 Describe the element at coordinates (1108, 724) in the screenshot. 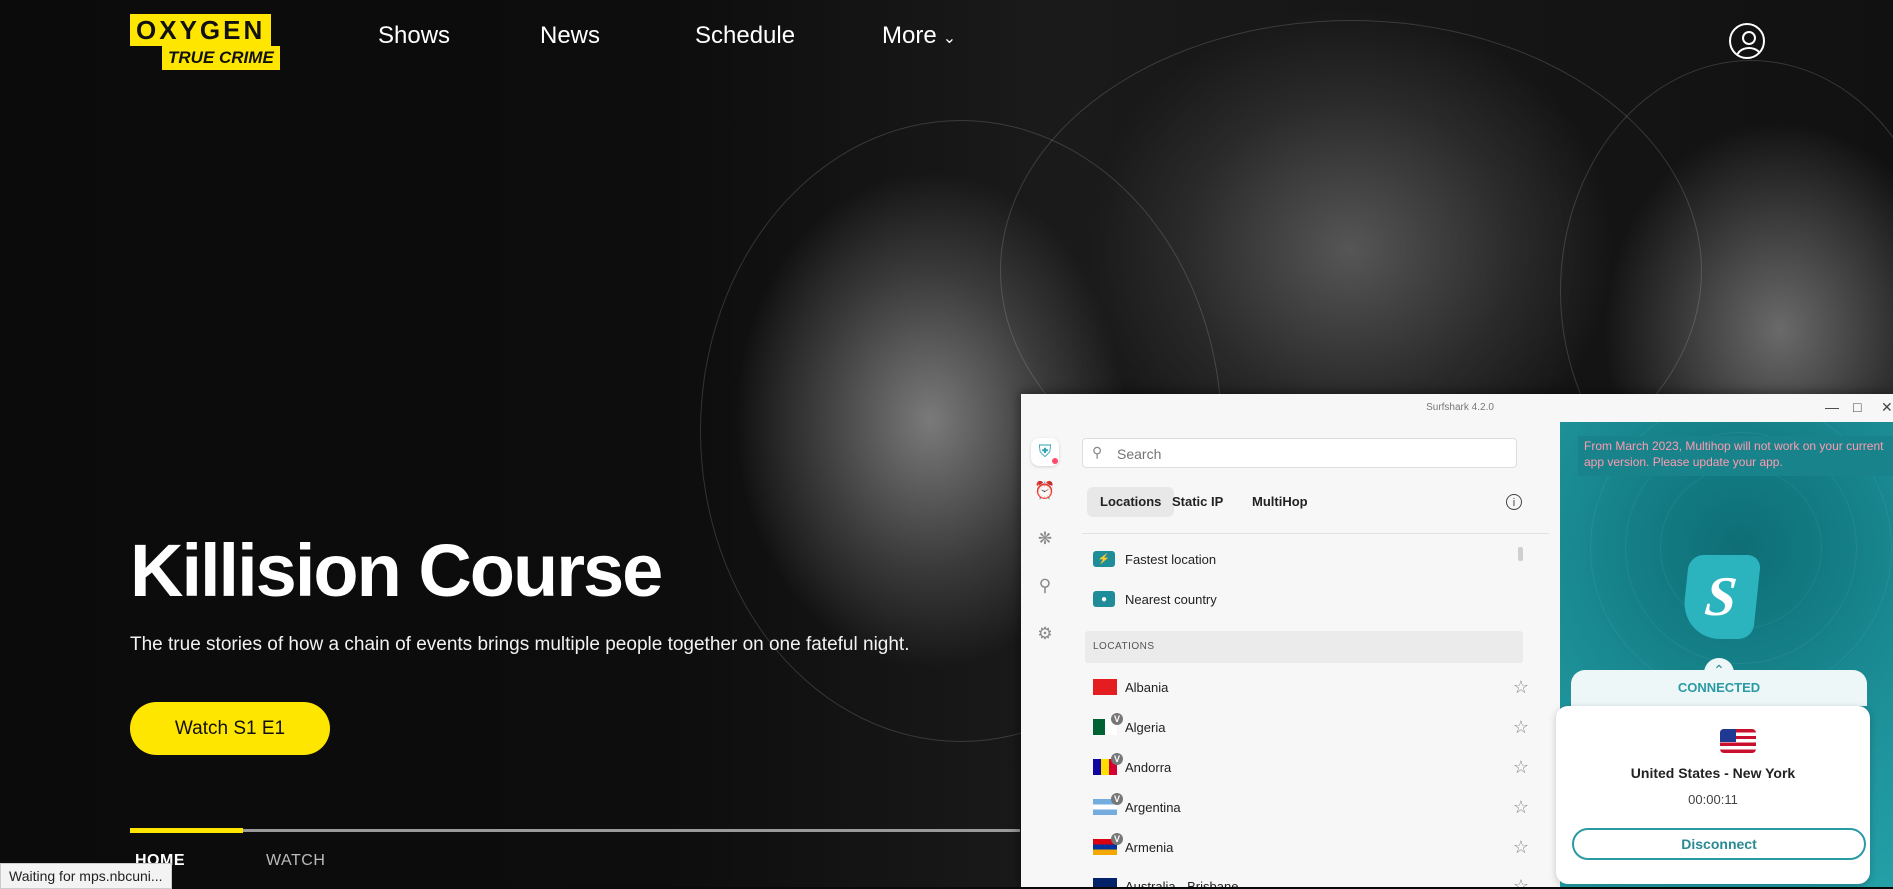

I see `algeria-flag-icon: V` at that location.